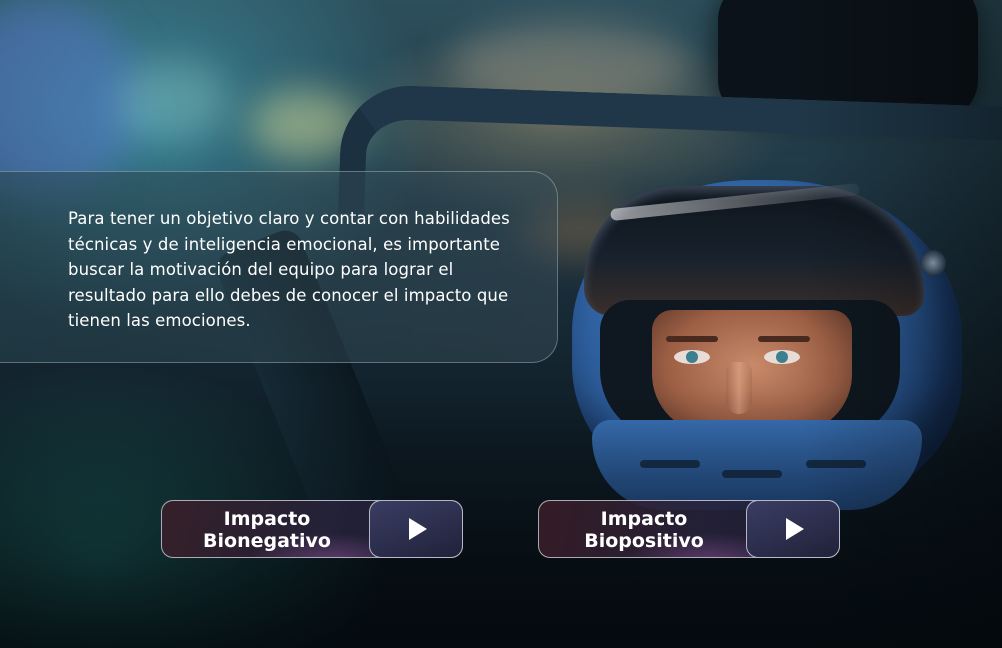 Image resolution: width=1002 pixels, height=648 pixels. I want to click on impacto-biopositivo-button: Impacto Biopositivo, so click(689, 529).